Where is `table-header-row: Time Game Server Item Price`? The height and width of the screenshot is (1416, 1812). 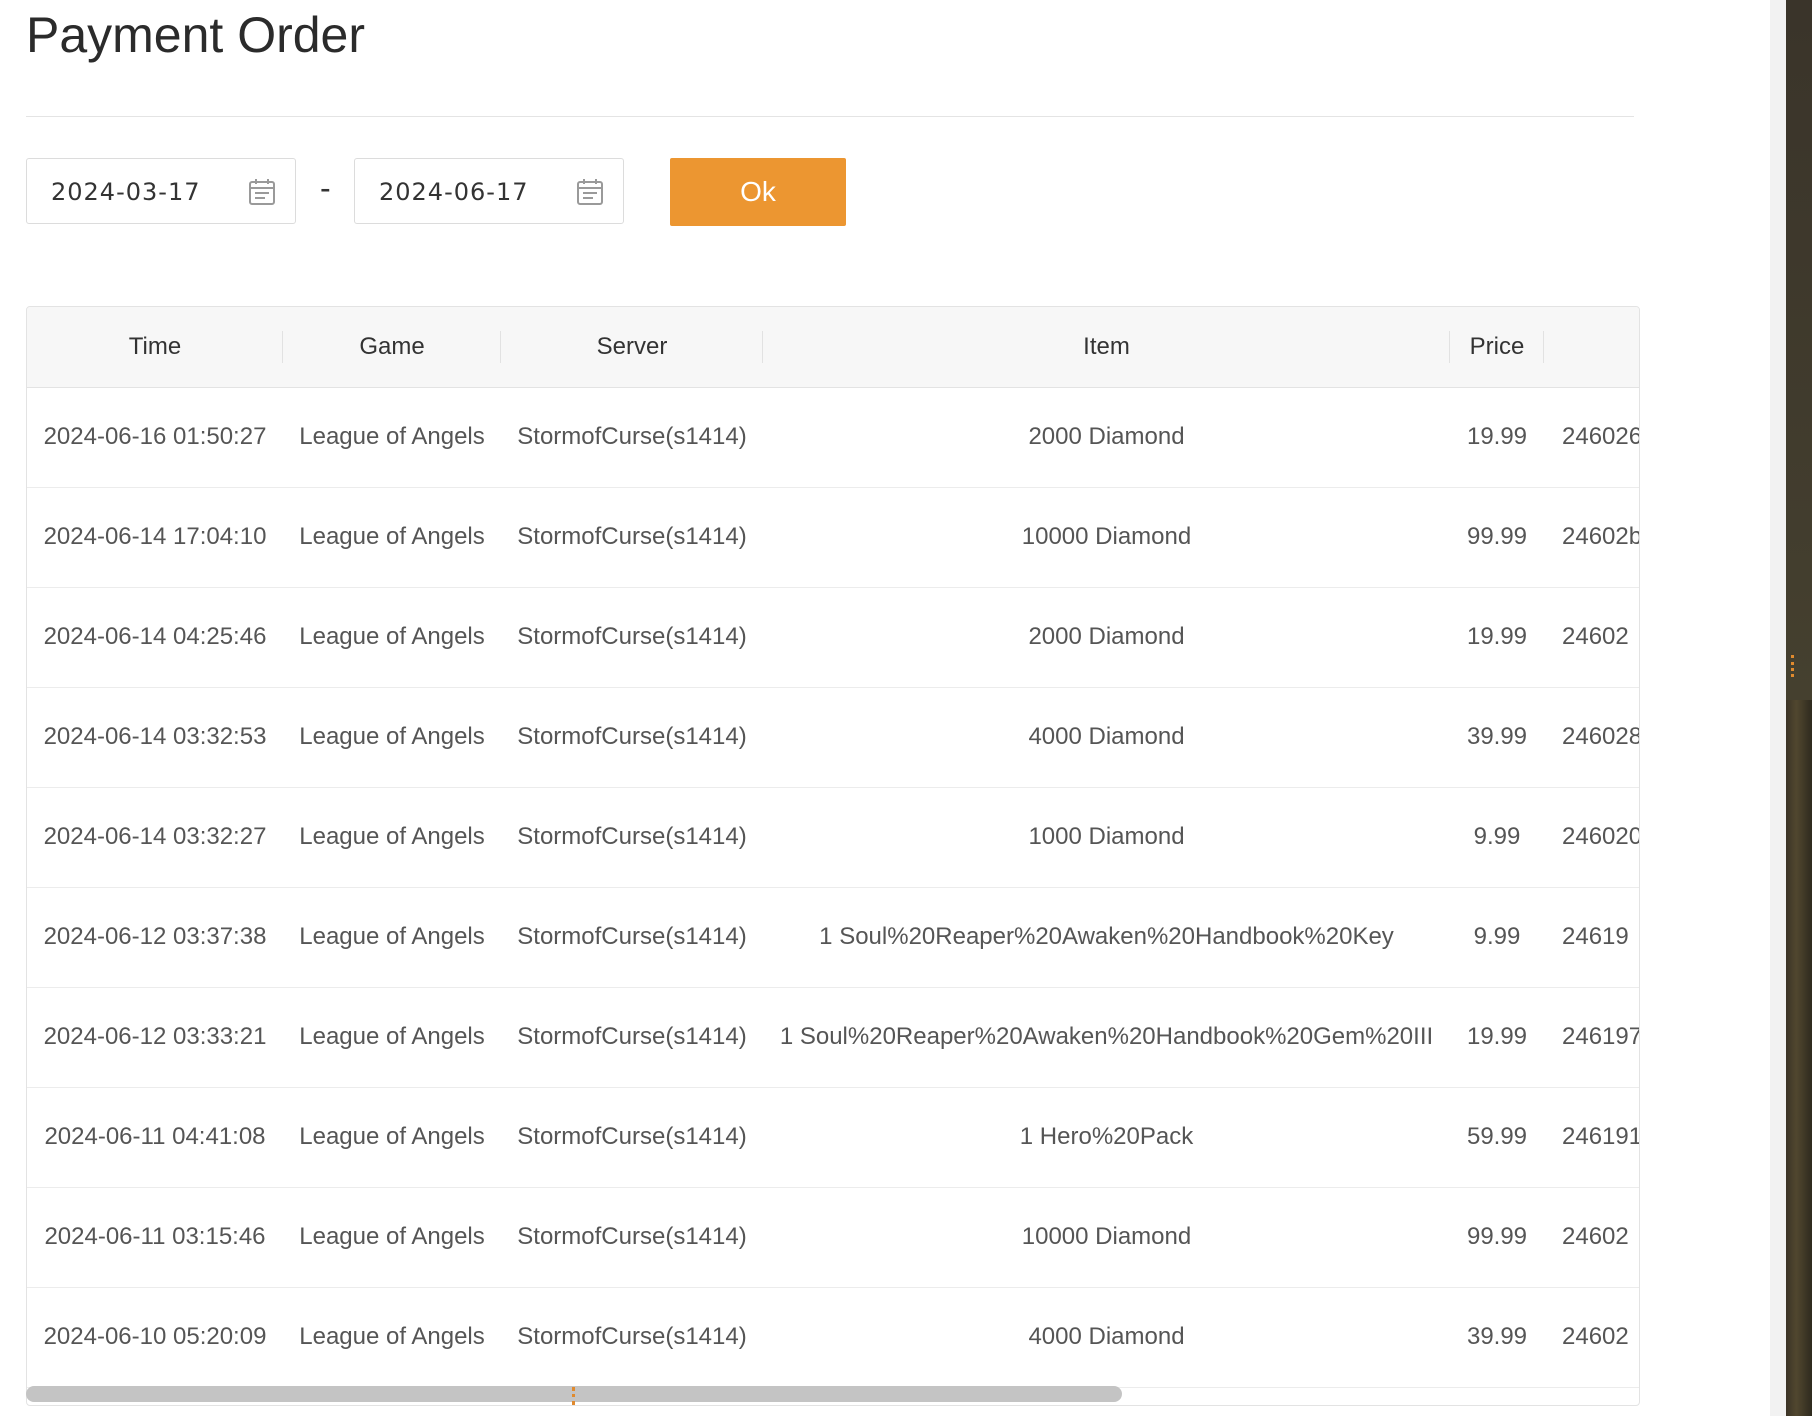 table-header-row: Time Game Server Item Price is located at coordinates (833, 347).